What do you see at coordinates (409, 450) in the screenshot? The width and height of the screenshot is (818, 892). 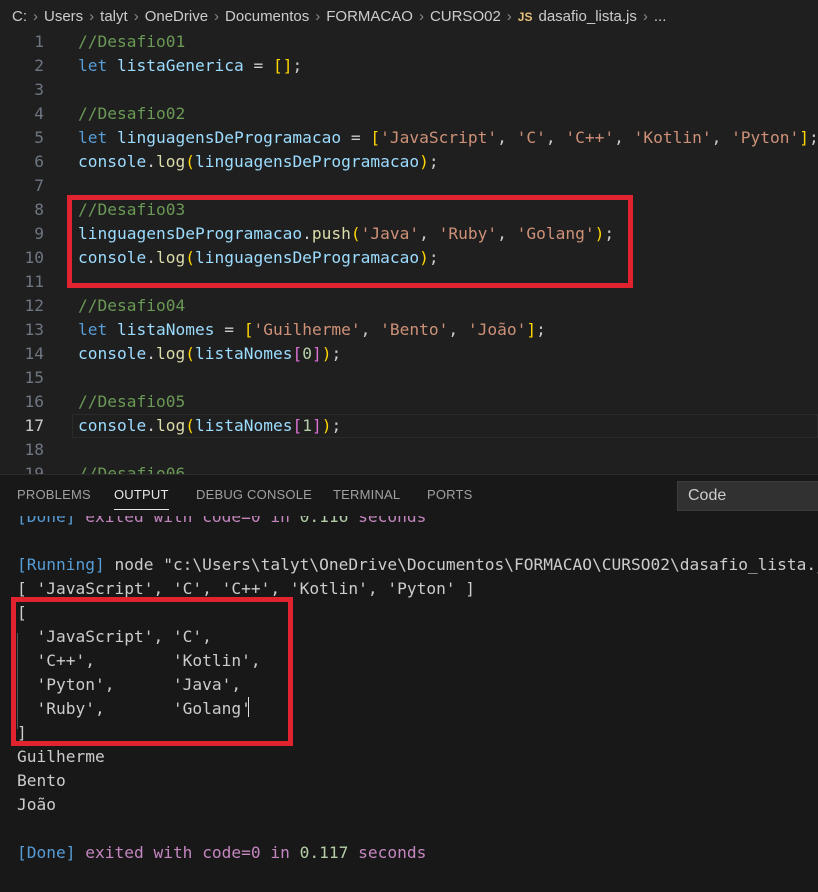 I see `code-line: 18` at bounding box center [409, 450].